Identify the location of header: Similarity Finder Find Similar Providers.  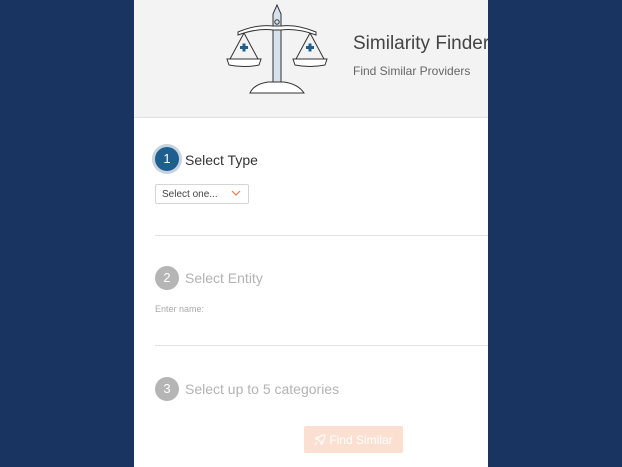
(311, 59).